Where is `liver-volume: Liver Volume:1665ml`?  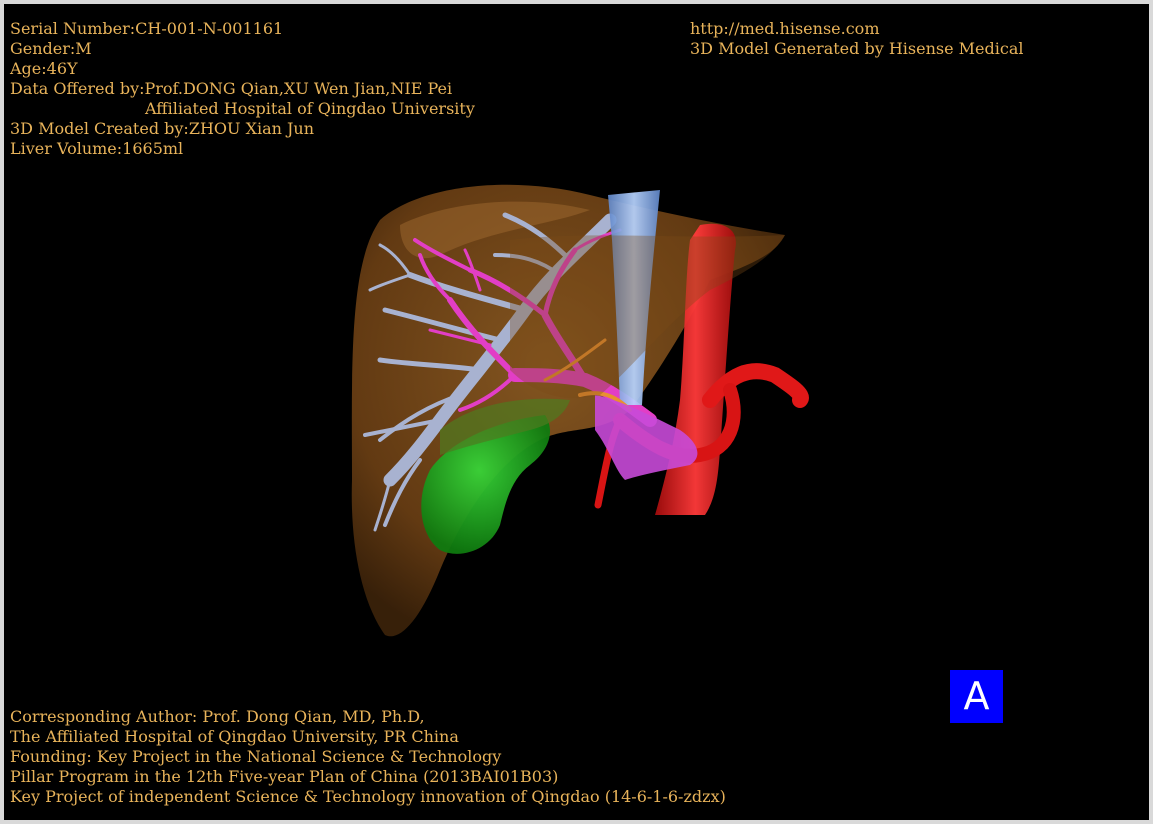
liver-volume: Liver Volume:1665ml is located at coordinates (97, 148).